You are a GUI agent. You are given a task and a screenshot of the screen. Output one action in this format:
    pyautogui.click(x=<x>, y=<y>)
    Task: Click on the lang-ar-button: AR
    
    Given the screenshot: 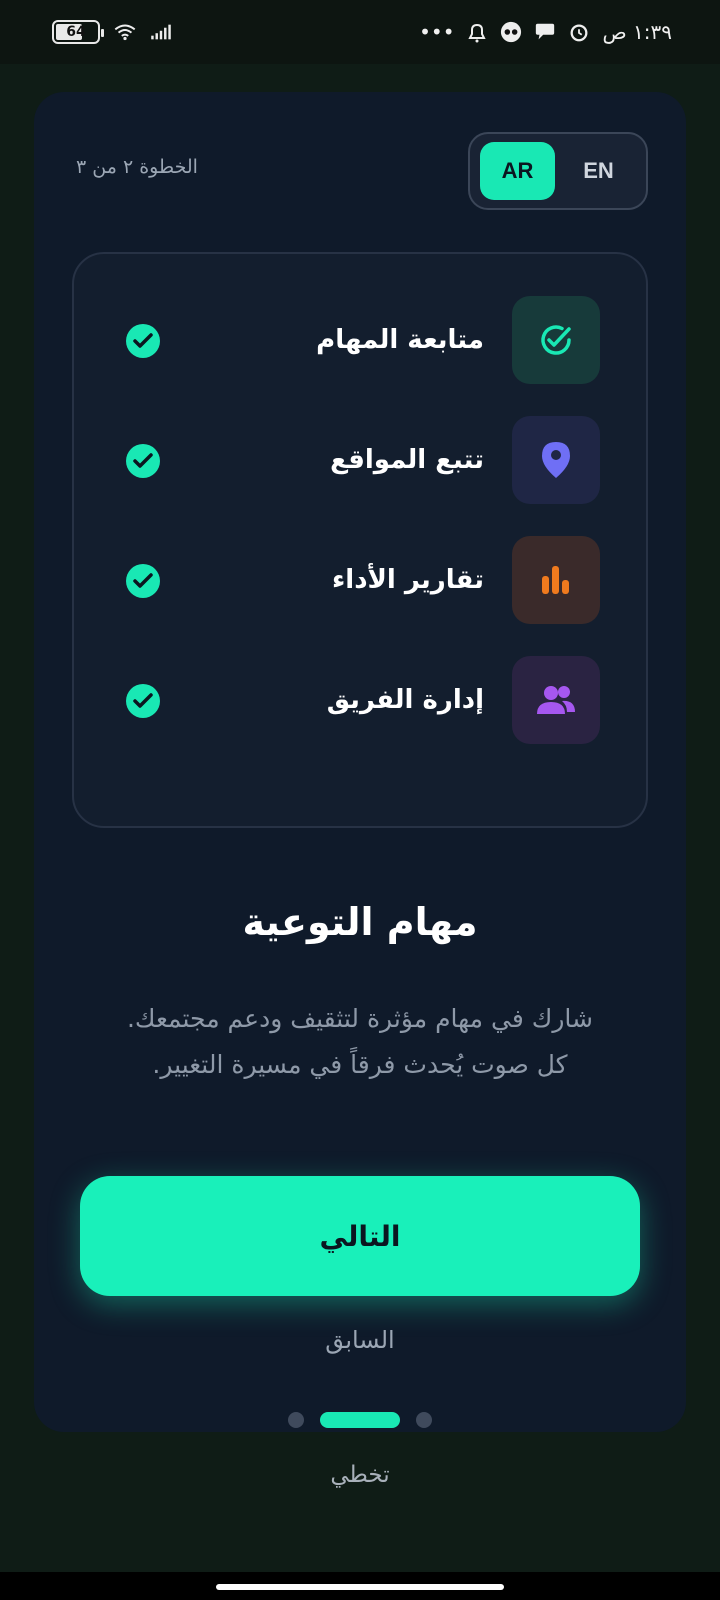 What is the action you would take?
    pyautogui.click(x=517, y=171)
    